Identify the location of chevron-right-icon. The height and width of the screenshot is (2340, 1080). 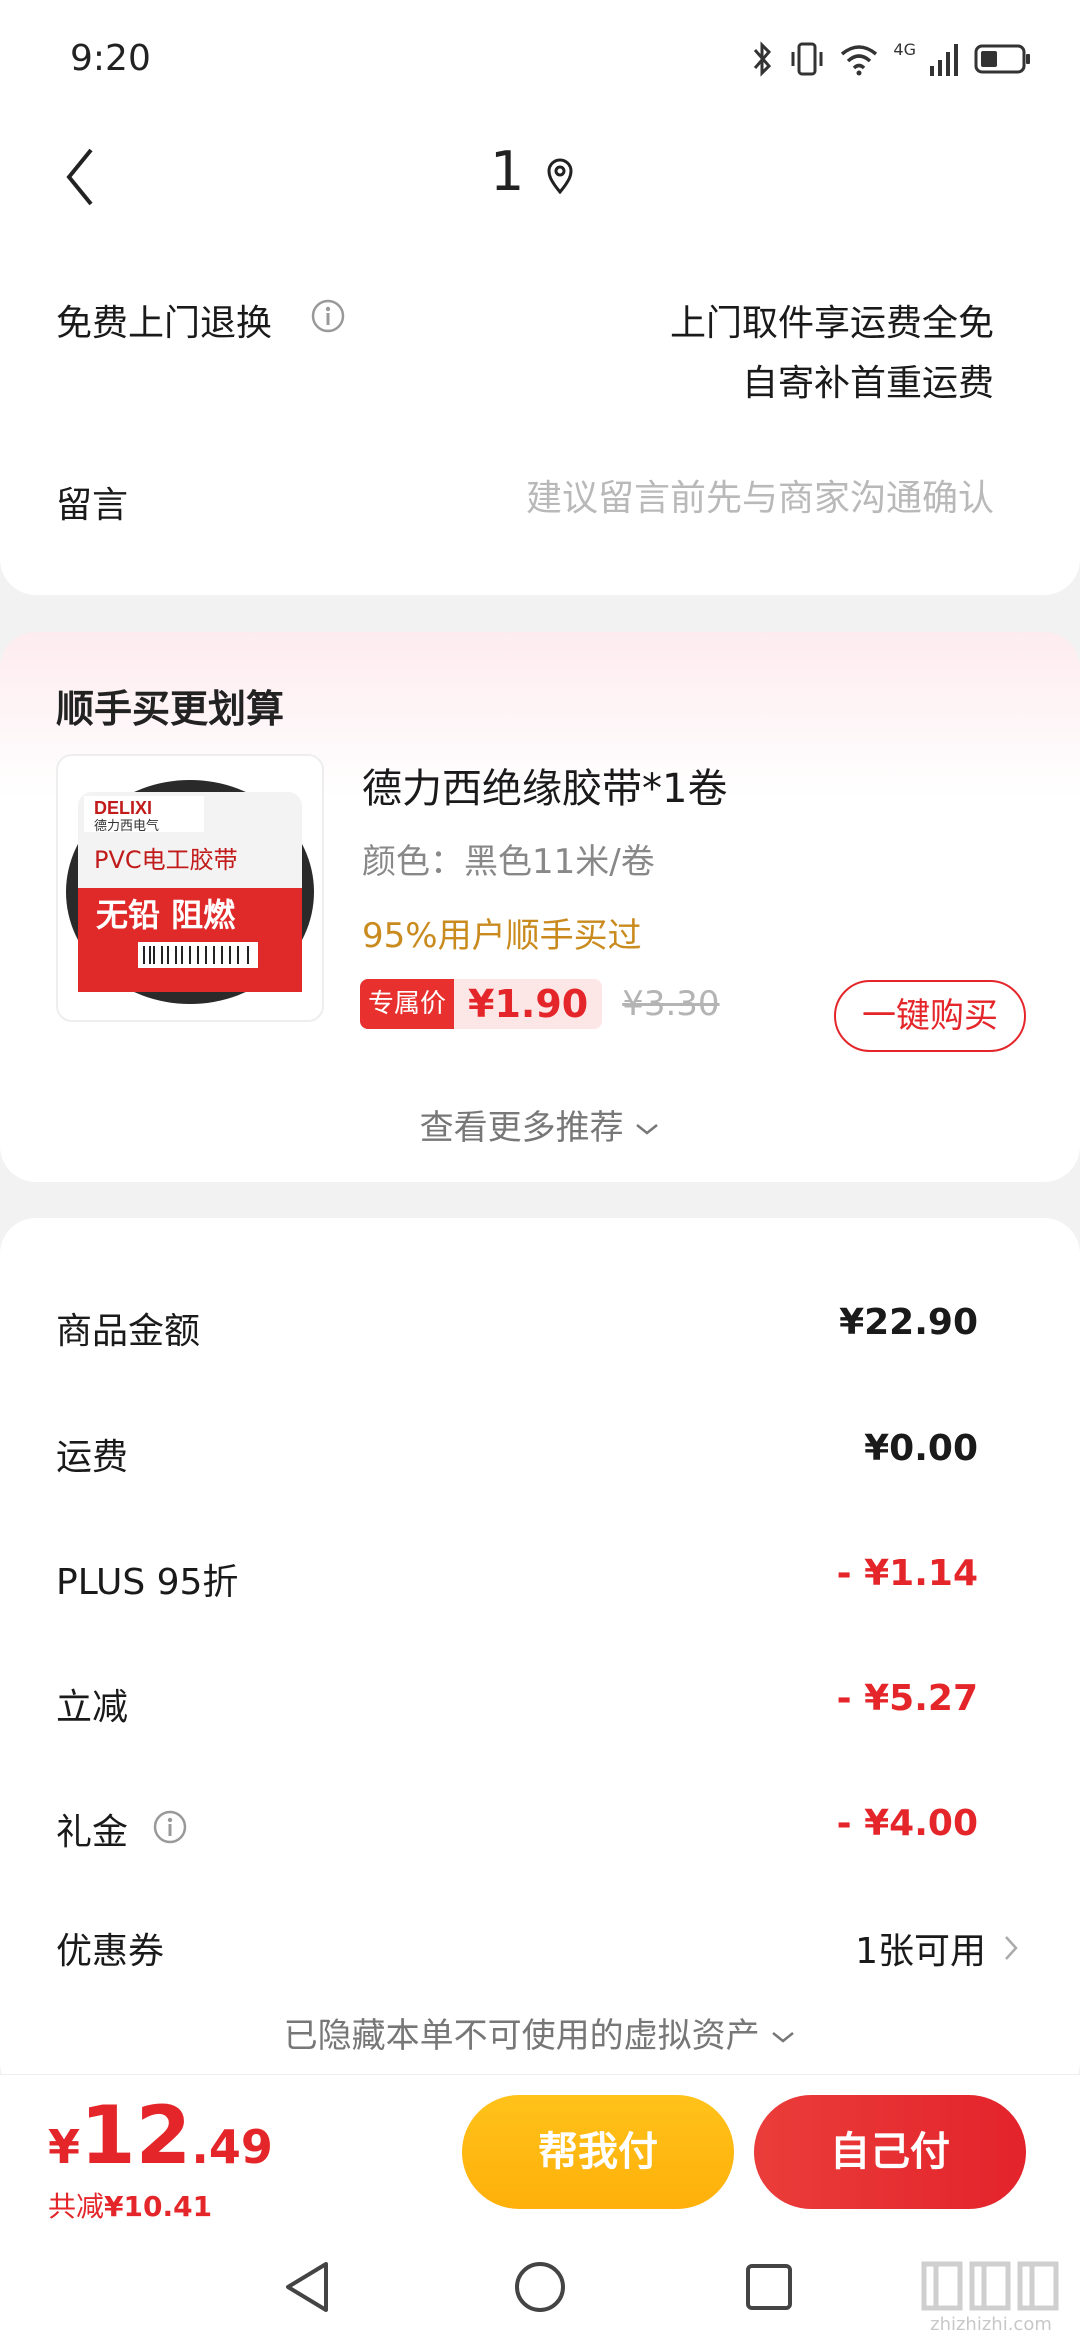
(1011, 1948).